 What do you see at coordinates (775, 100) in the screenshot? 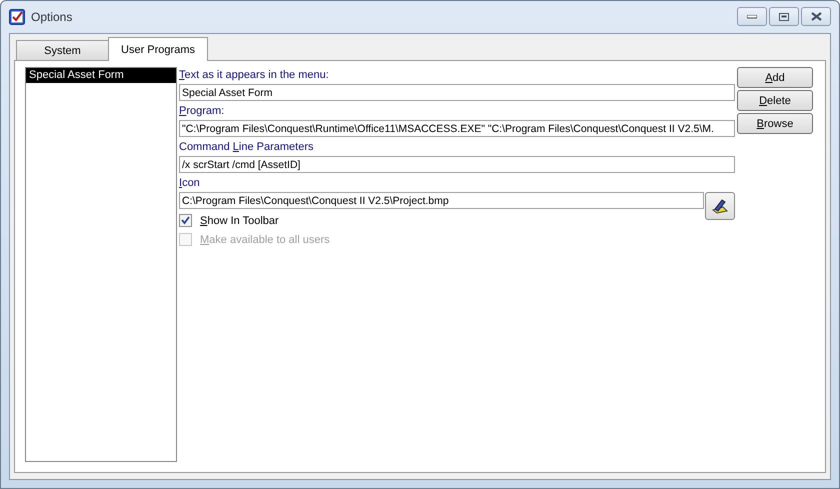
I see `action-button: Delete` at bounding box center [775, 100].